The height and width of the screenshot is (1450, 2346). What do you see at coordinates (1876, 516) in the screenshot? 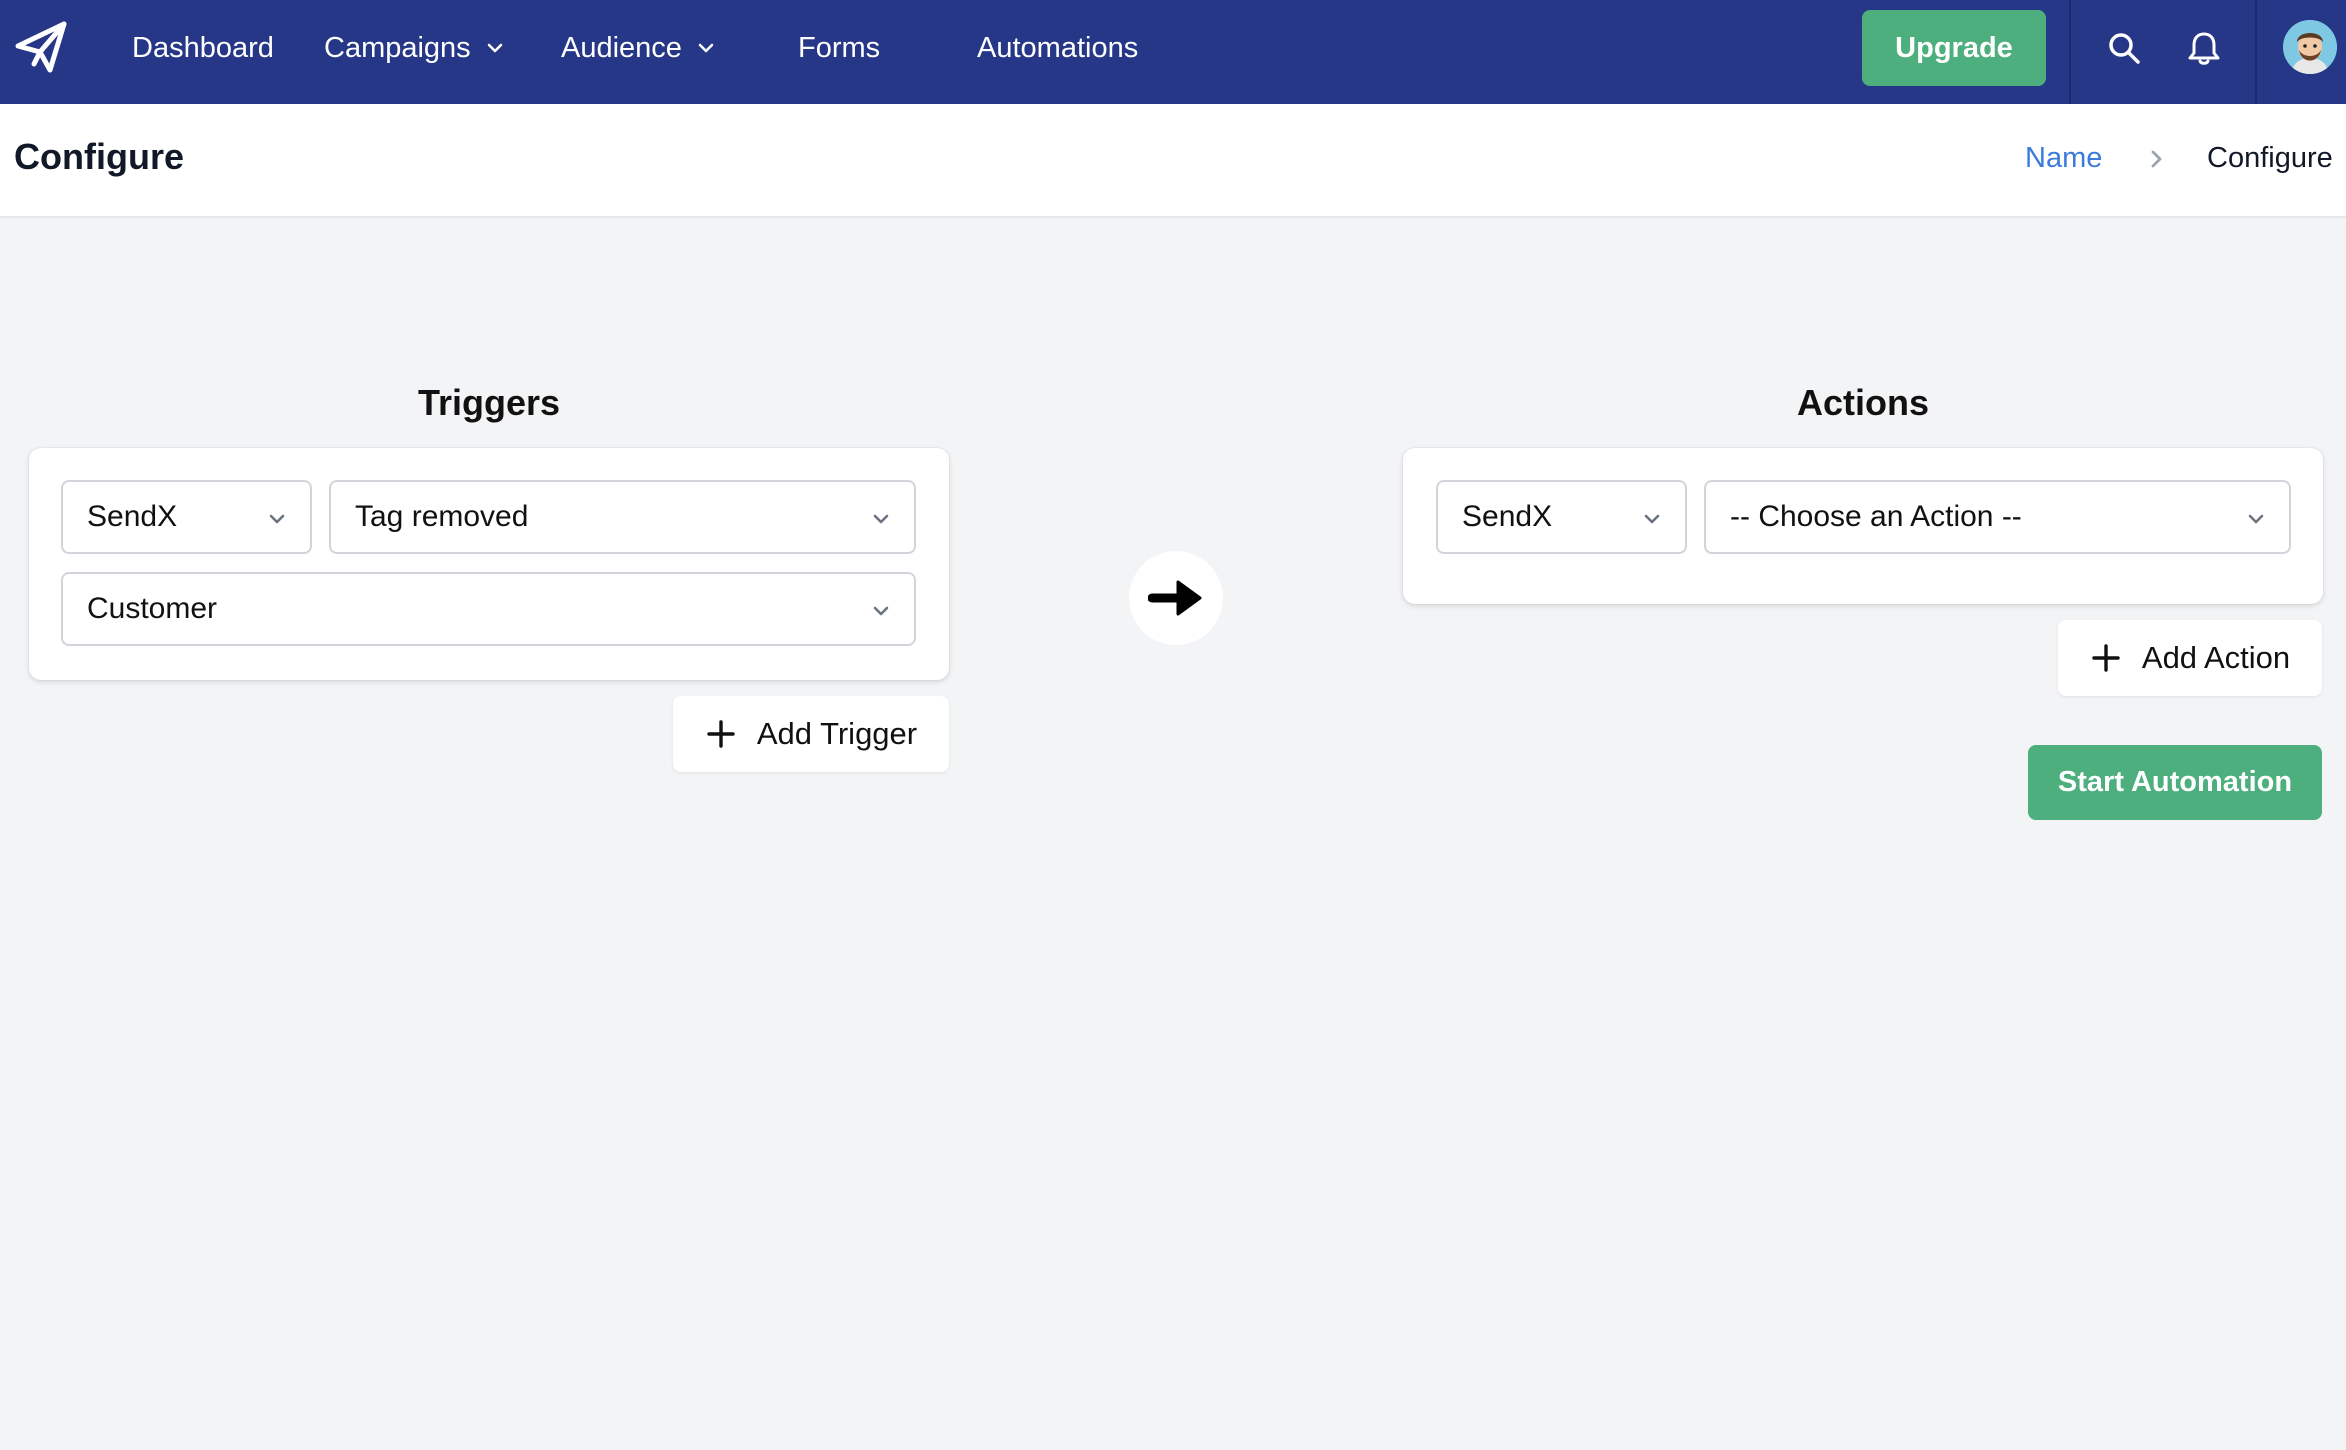
I see `action-type-value: -- Choose an Action --` at bounding box center [1876, 516].